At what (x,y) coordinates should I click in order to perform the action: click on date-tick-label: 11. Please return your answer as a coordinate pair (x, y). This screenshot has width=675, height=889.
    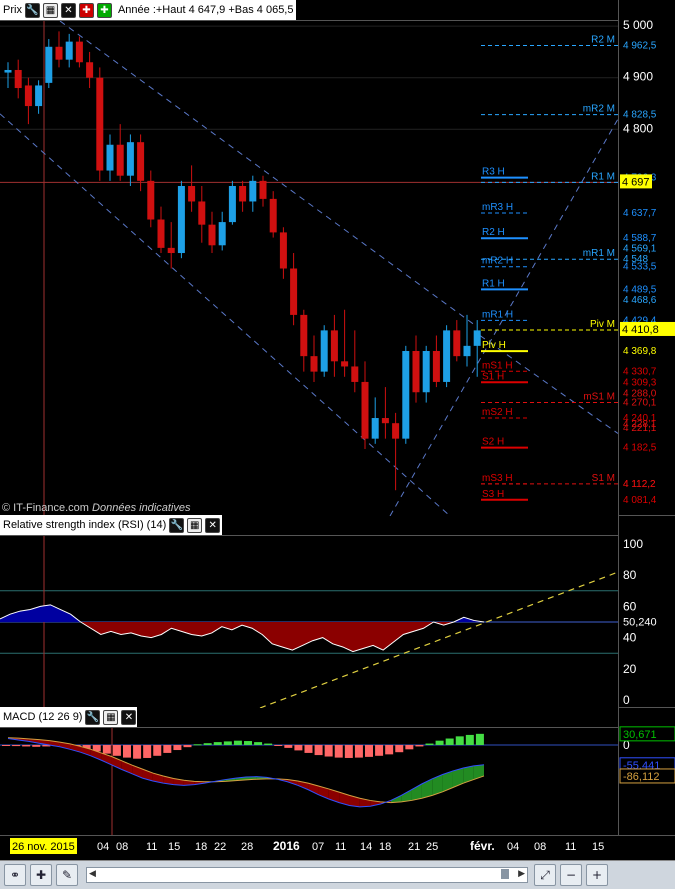
    Looking at the image, I should click on (340, 847).